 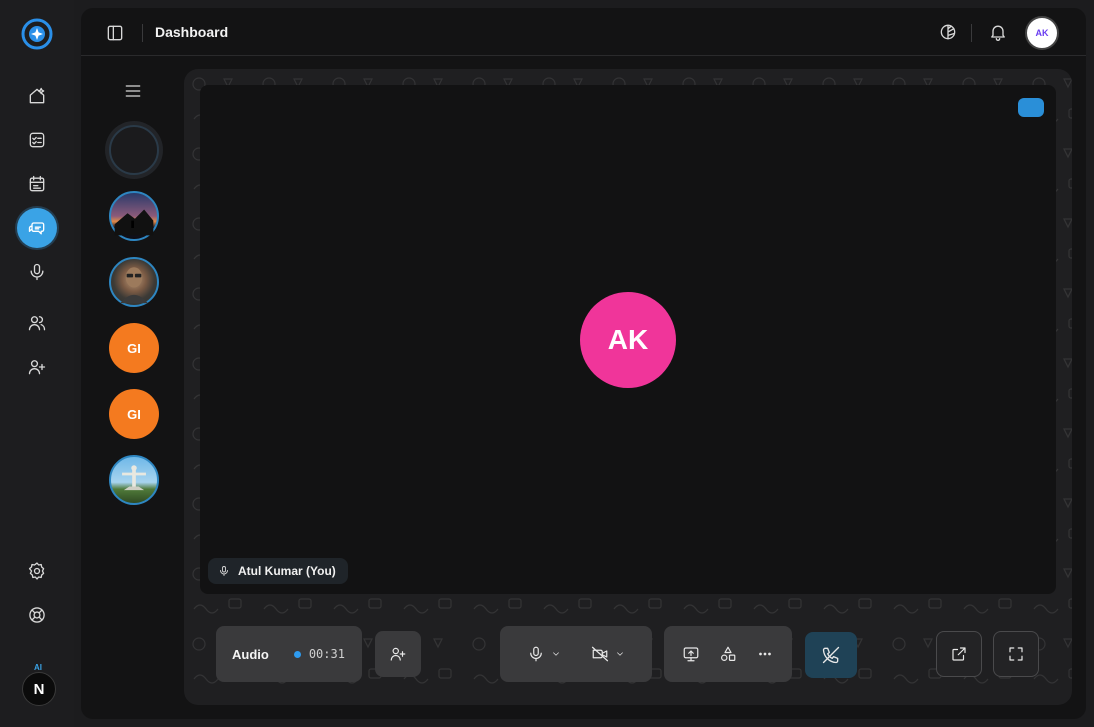 What do you see at coordinates (326, 654) in the screenshot?
I see `call-timer: 00:31` at bounding box center [326, 654].